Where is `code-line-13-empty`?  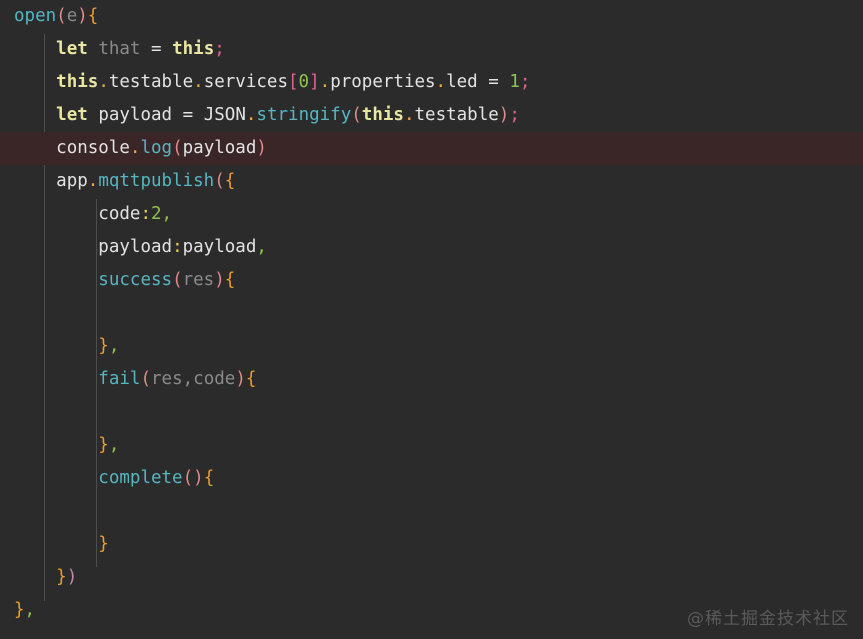
code-line-13-empty is located at coordinates (431, 412).